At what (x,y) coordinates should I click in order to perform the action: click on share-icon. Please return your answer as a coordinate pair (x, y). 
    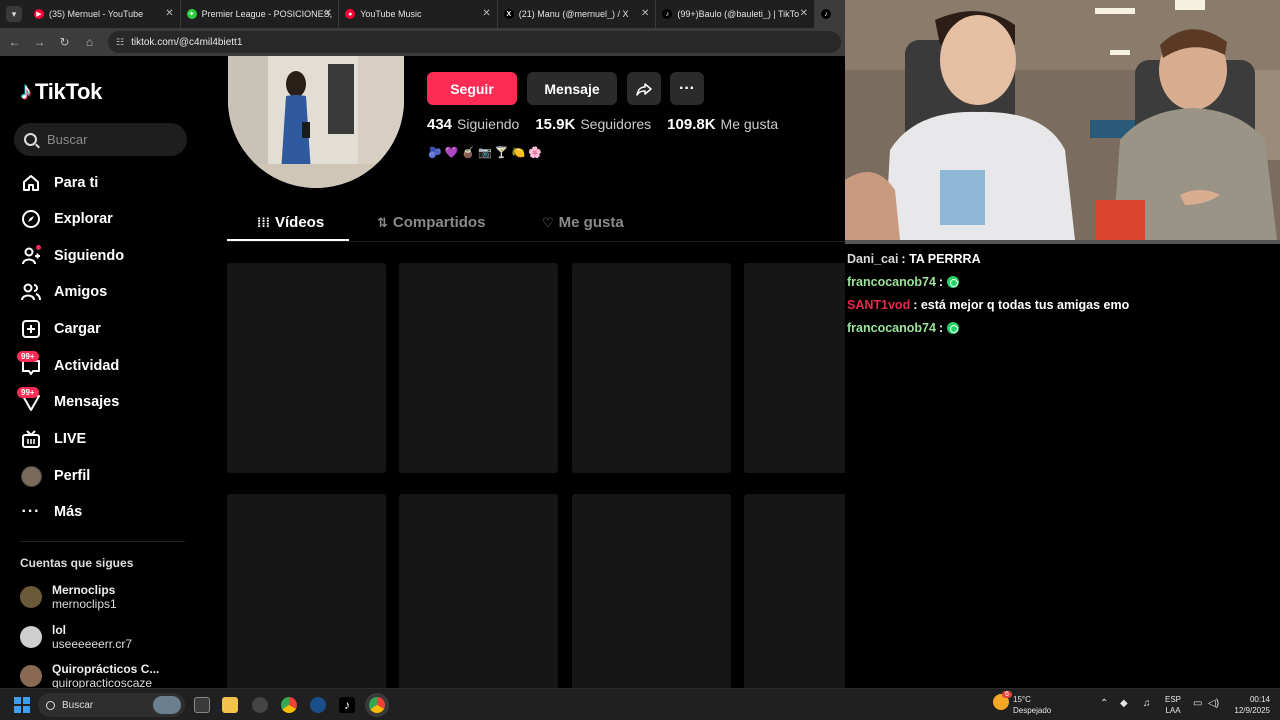
    Looking at the image, I should click on (644, 89).